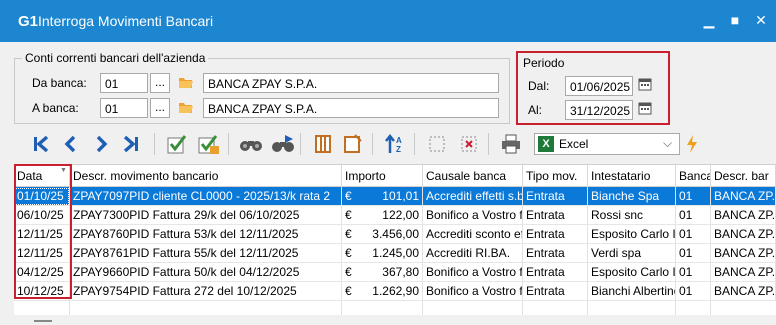 The height and width of the screenshot is (325, 776). What do you see at coordinates (632, 253) in the screenshot?
I see `cell-intestatario: Verdi spa` at bounding box center [632, 253].